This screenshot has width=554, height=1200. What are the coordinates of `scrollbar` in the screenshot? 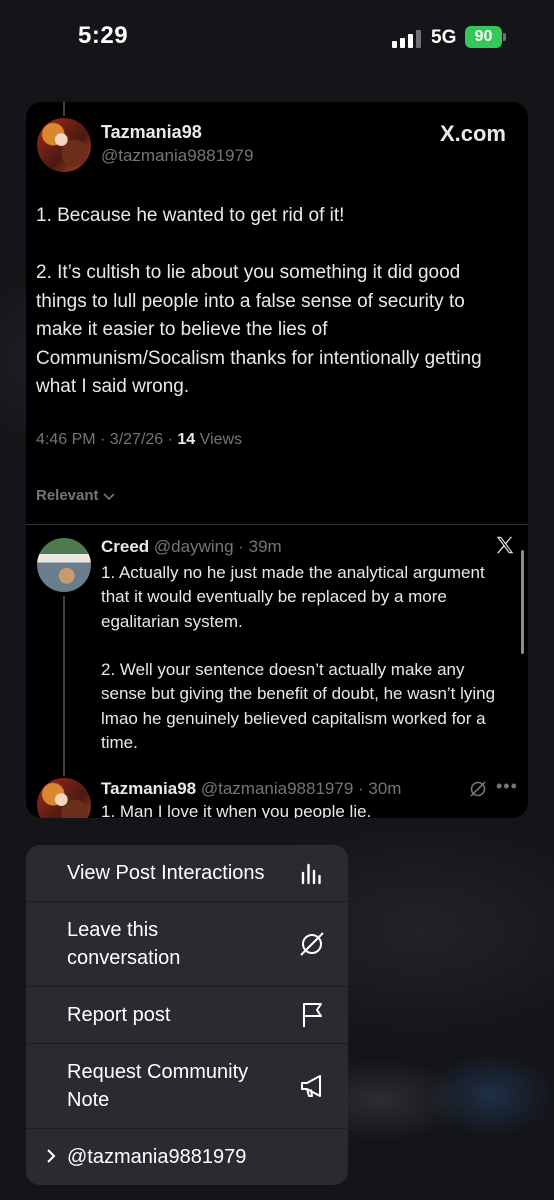 It's located at (522, 602).